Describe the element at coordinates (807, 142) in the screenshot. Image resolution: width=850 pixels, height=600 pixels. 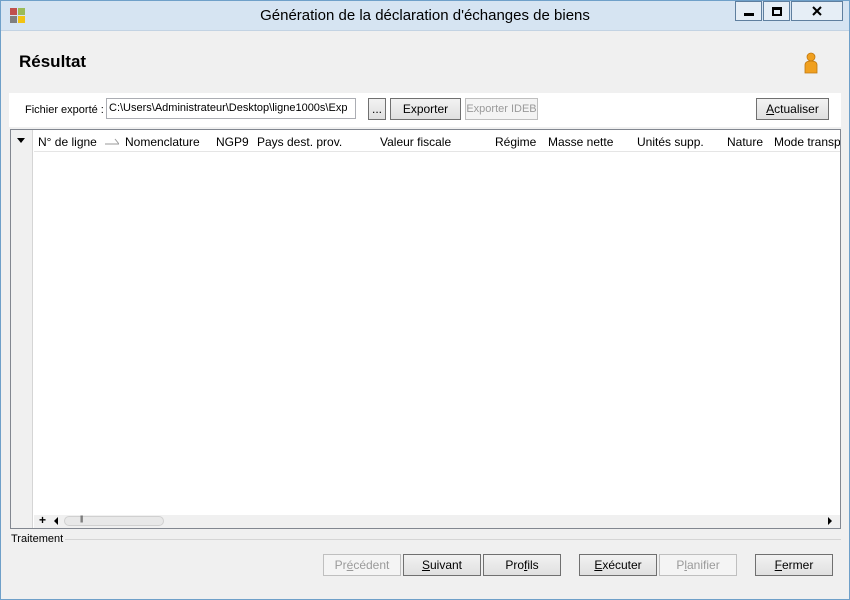
I see `column-header: Mode transp` at that location.